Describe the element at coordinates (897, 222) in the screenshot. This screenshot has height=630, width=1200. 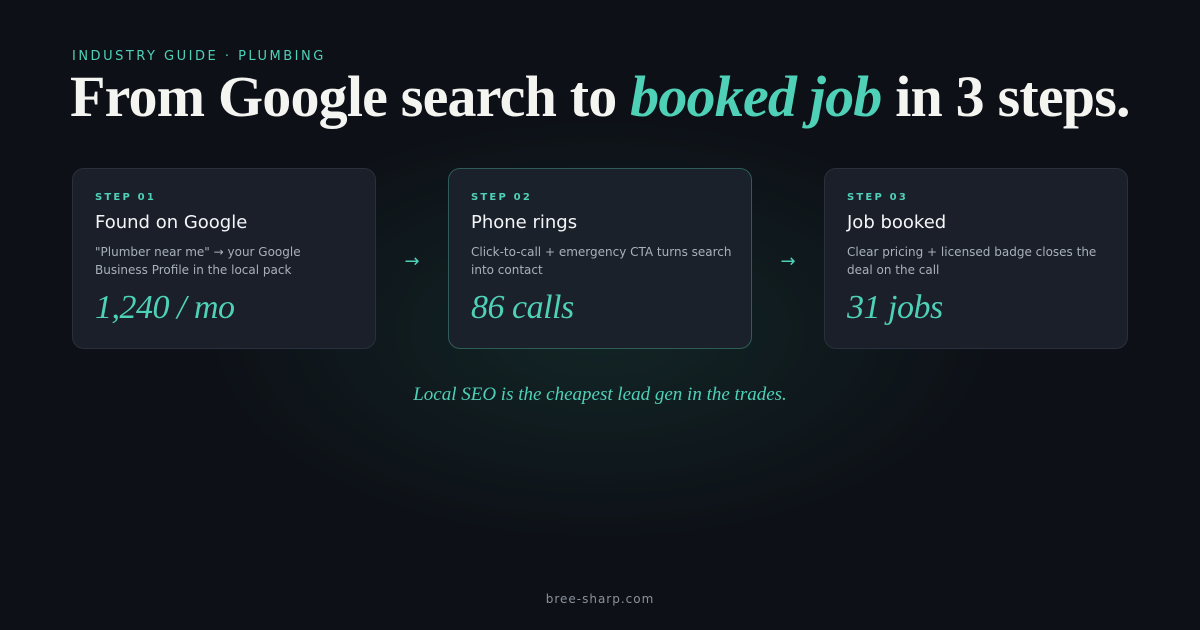
I see `step-title: Job booked` at that location.